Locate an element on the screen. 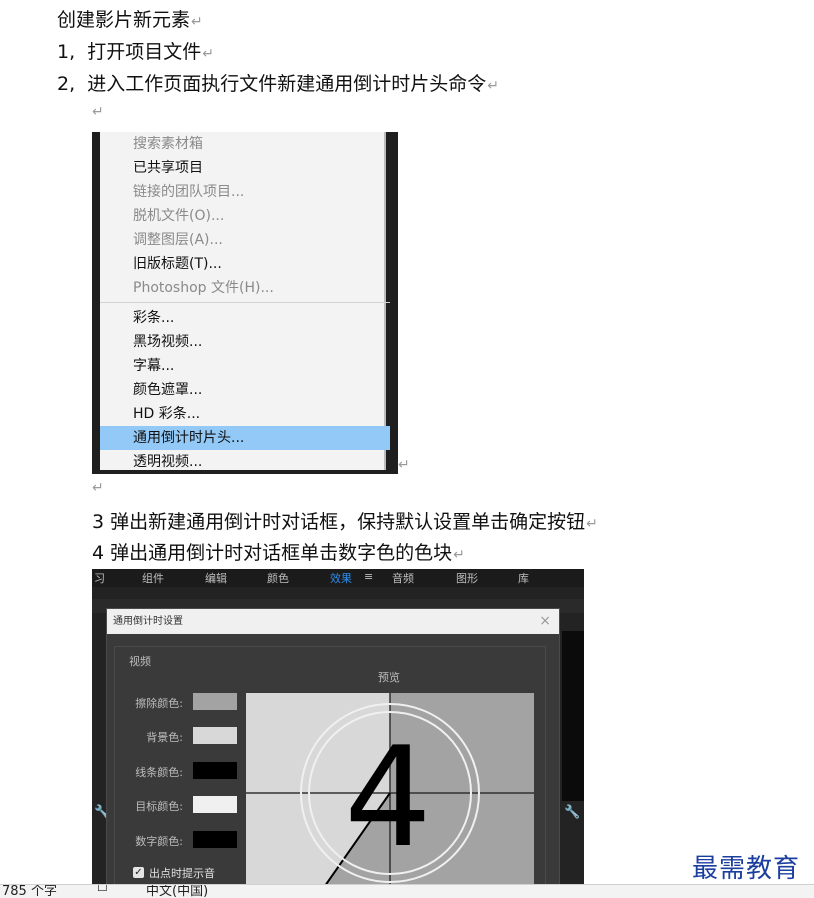  workspace-tab: 图形 is located at coordinates (467, 578).